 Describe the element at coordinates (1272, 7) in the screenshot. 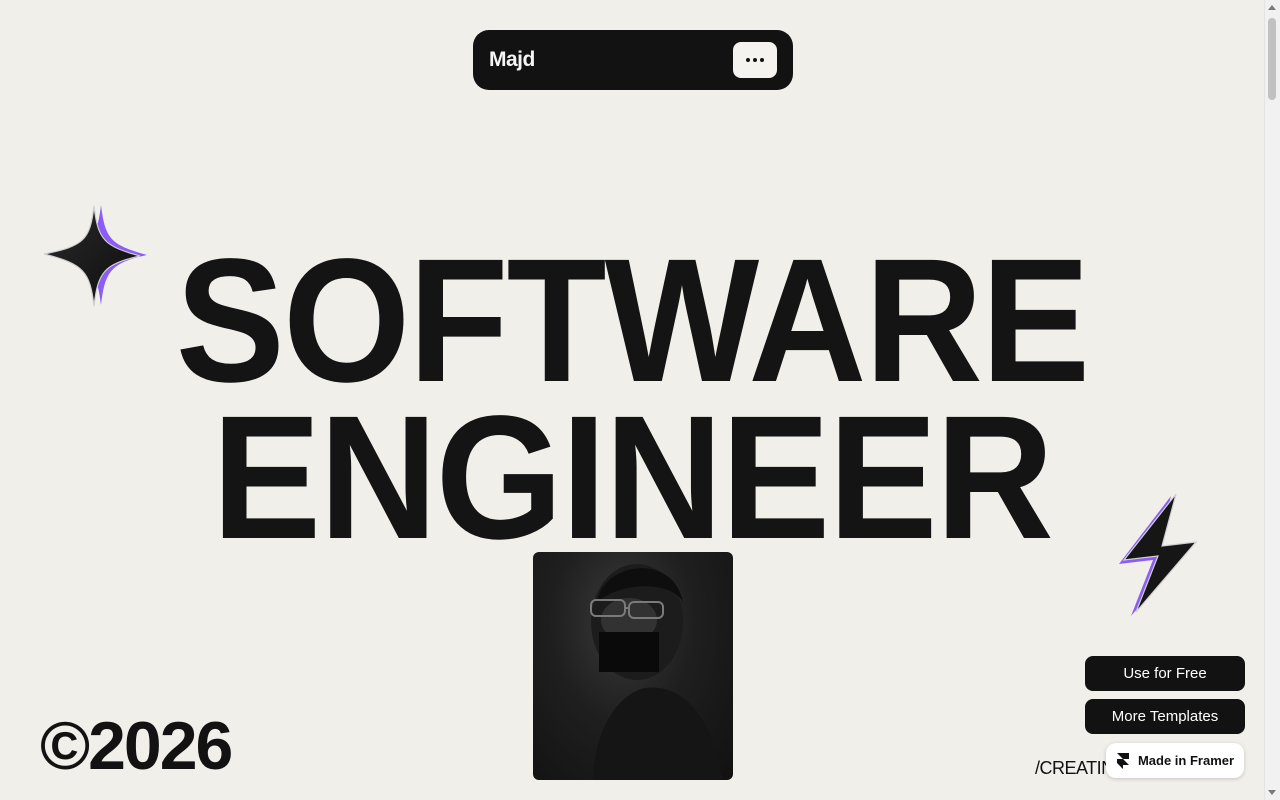

I see `scroll-up-arrow-icon` at that location.